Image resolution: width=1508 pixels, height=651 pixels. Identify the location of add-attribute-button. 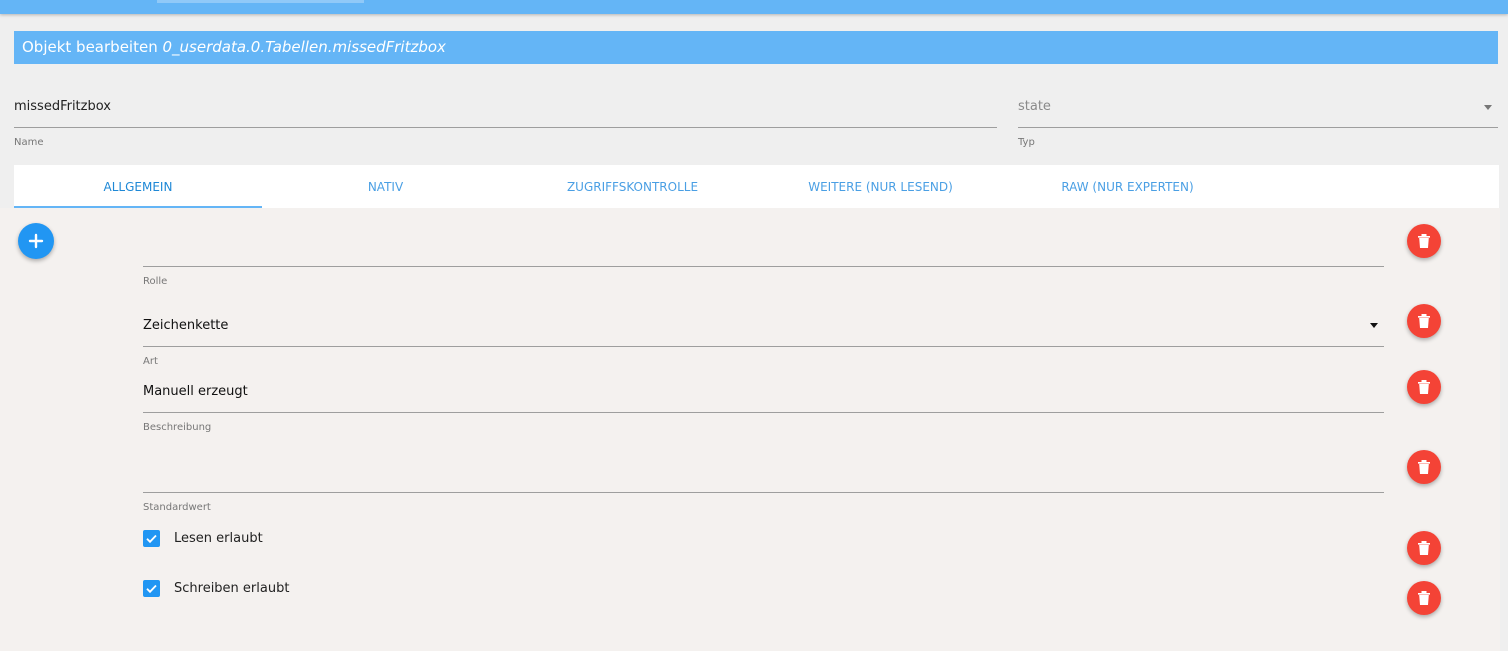
(36, 241).